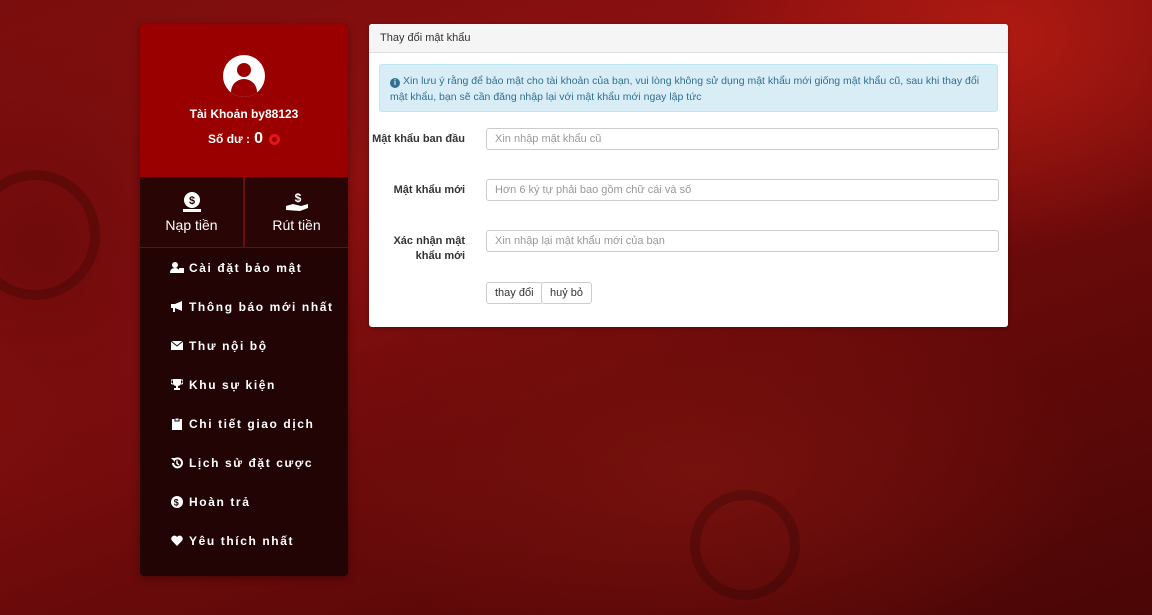  Describe the element at coordinates (296, 225) in the screenshot. I see `withdraw-label: Rút tiền` at that location.